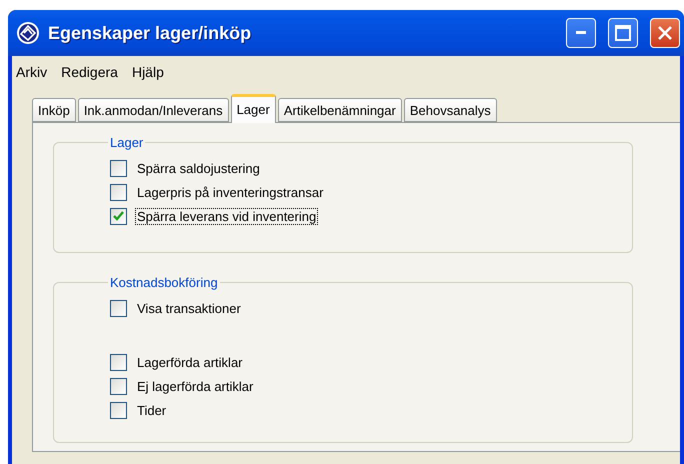 Image resolution: width=684 pixels, height=464 pixels. What do you see at coordinates (226, 216) in the screenshot?
I see `checkbox-label: Spärra leverans vid inventering` at bounding box center [226, 216].